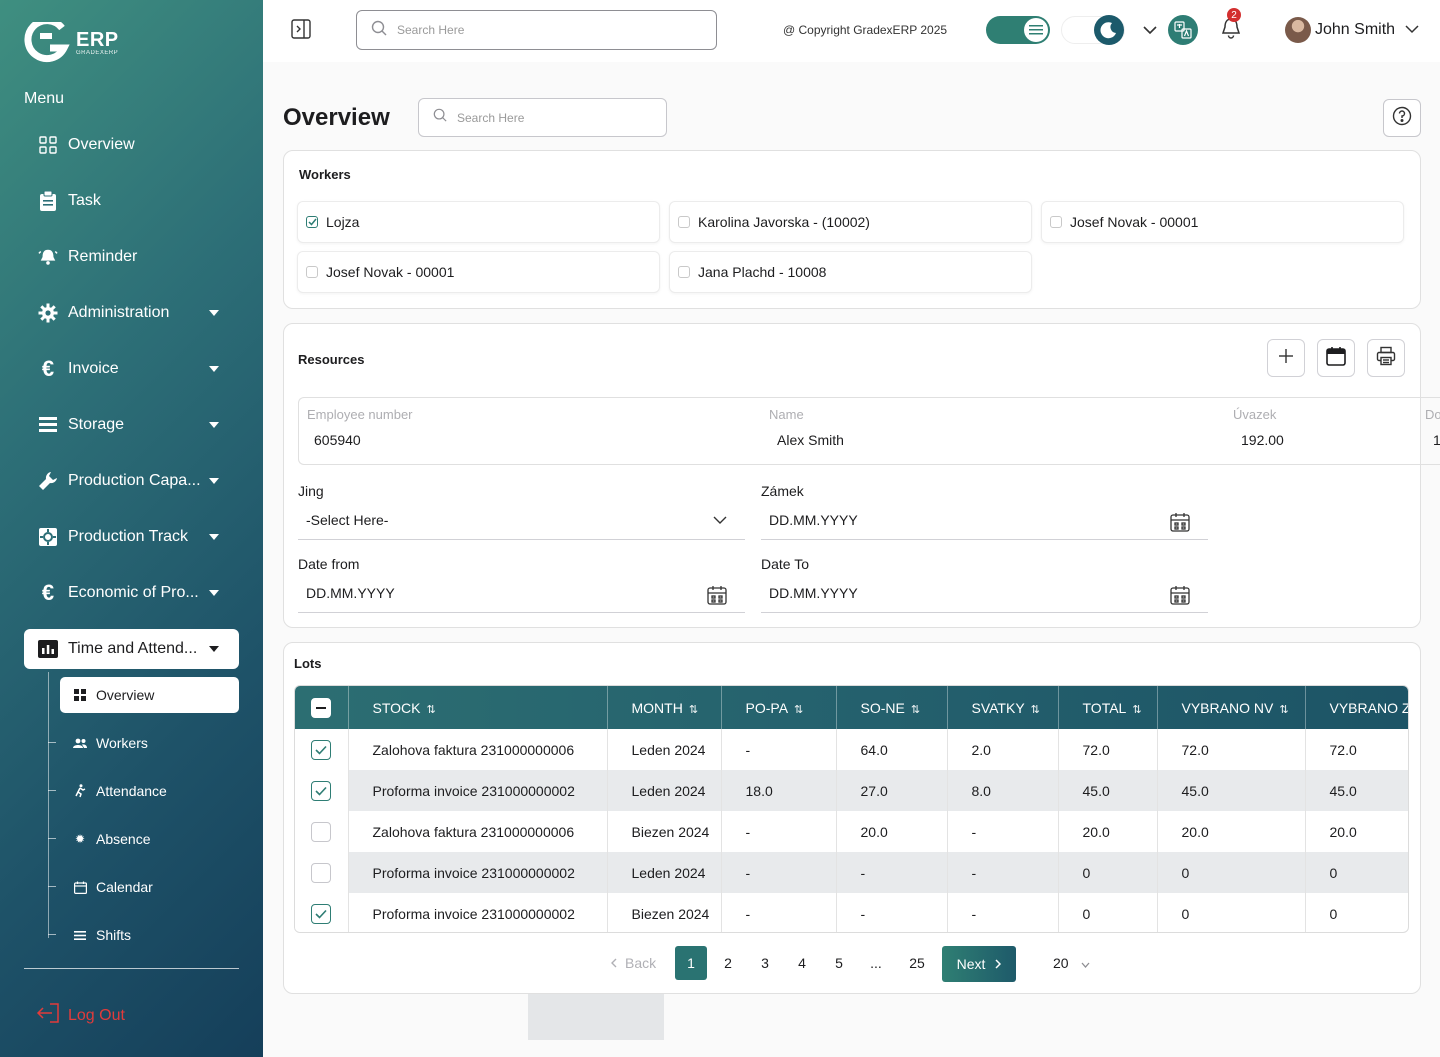 The image size is (1440, 1057). Describe the element at coordinates (1262, 440) in the screenshot. I see `uvazek-value: 192.00` at that location.